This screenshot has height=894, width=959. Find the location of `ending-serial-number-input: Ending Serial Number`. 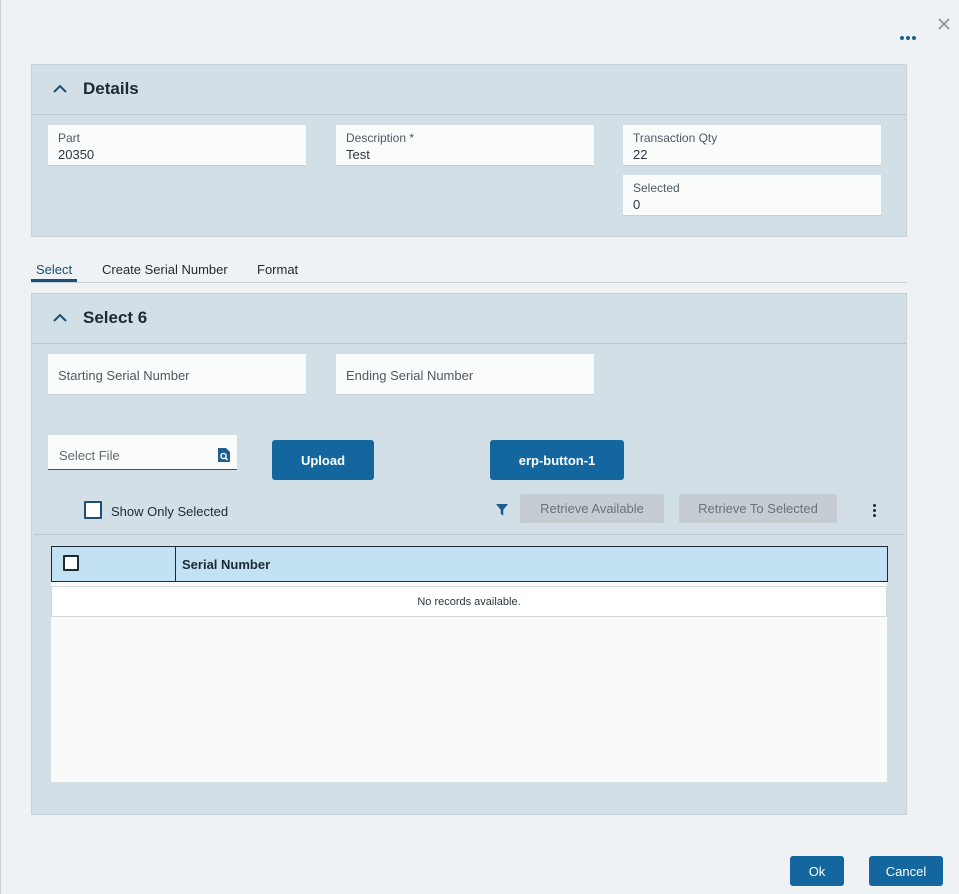

ending-serial-number-input: Ending Serial Number is located at coordinates (465, 374).